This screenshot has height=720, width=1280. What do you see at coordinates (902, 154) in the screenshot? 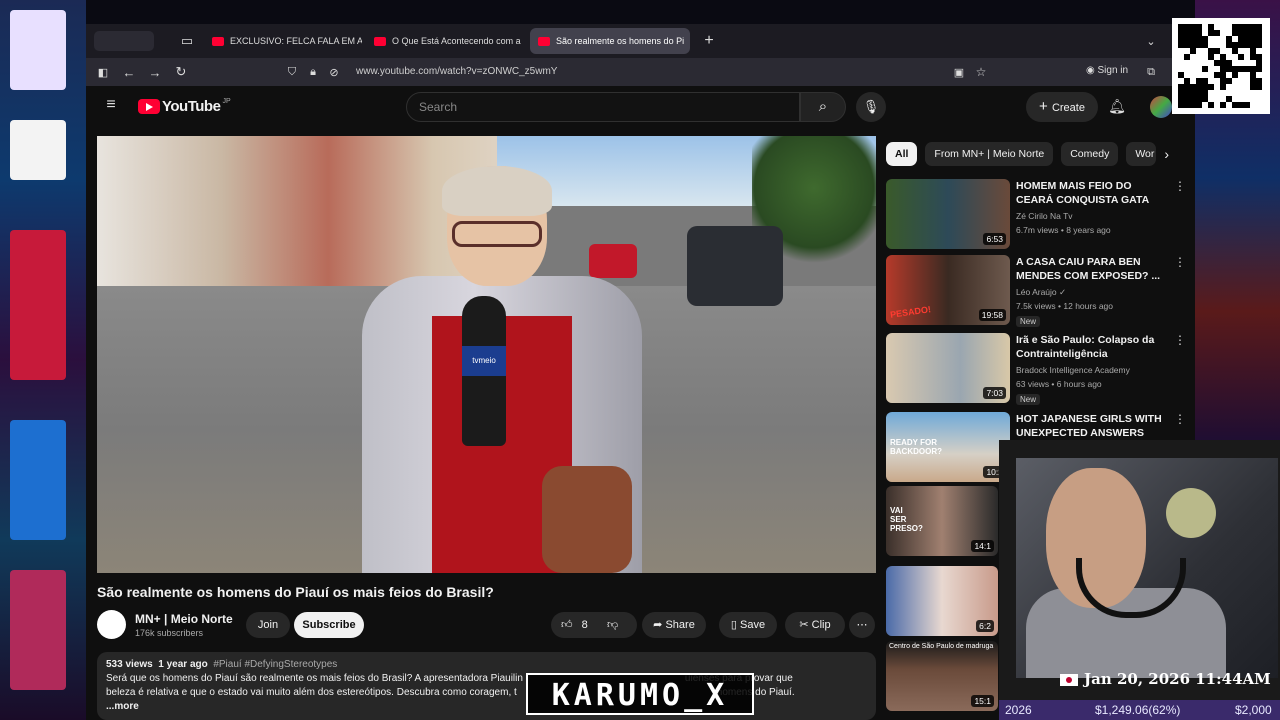
I see `chip-all: All` at bounding box center [902, 154].